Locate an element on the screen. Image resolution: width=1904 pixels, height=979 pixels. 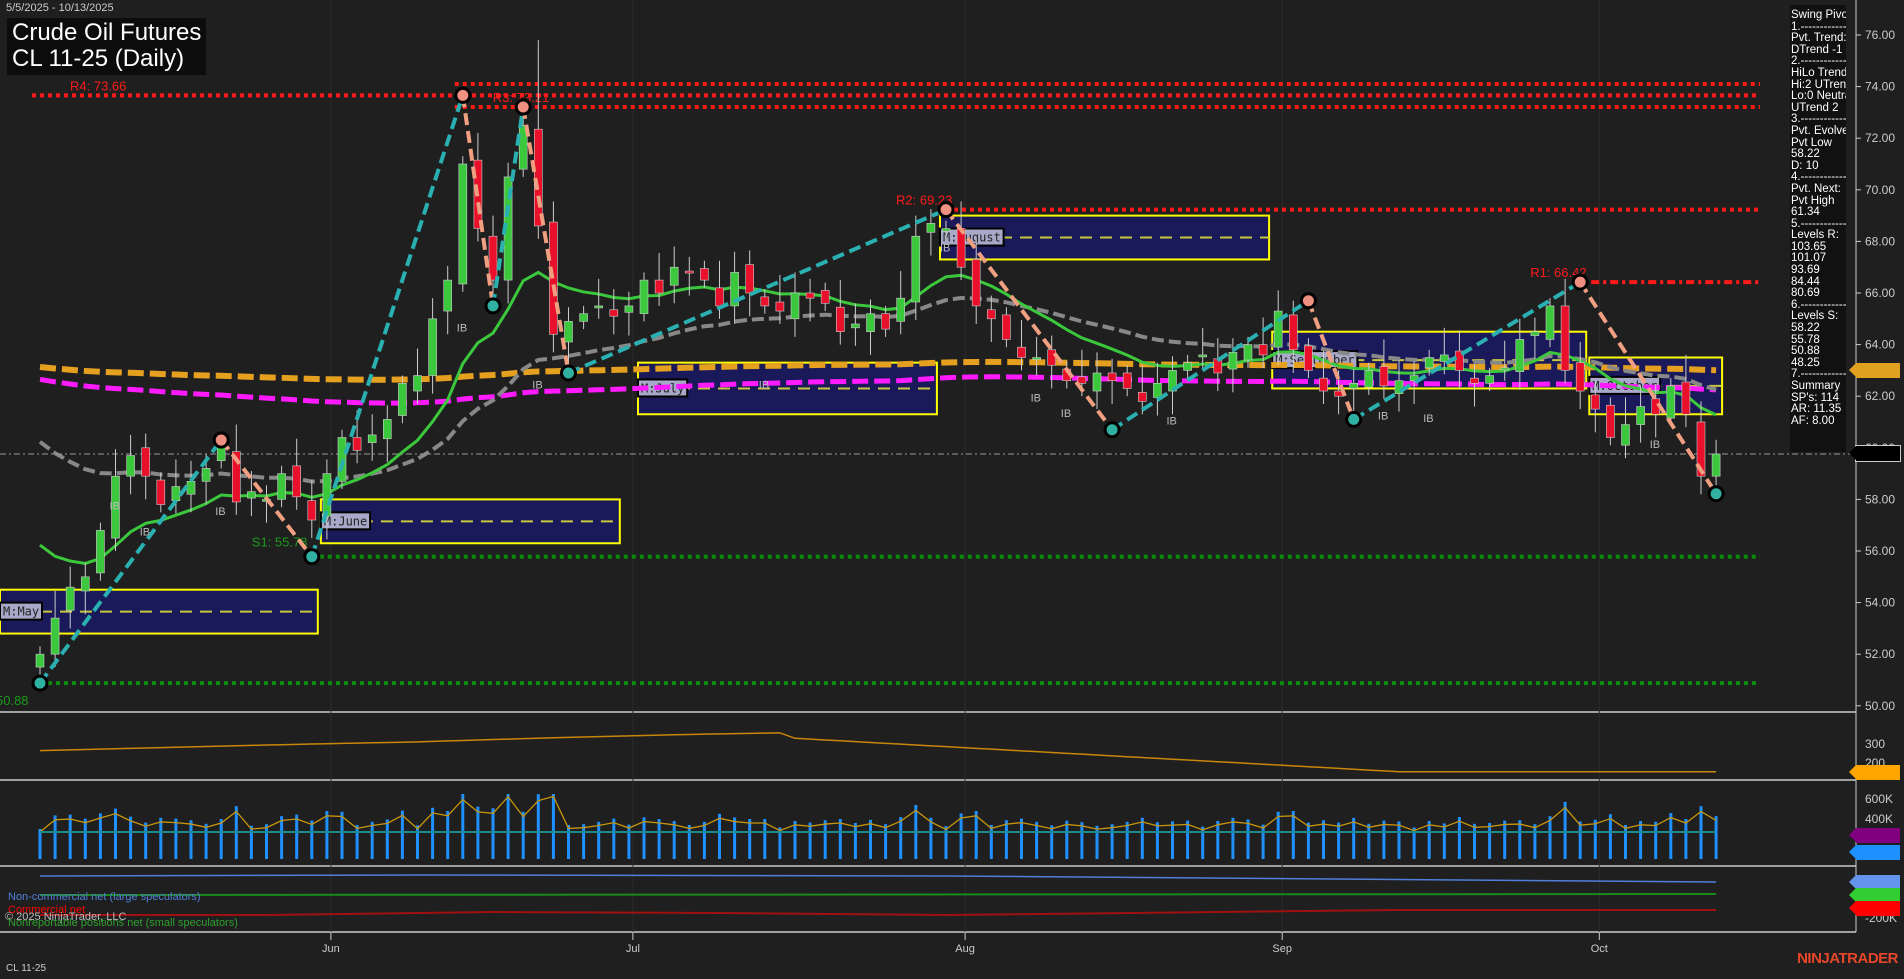
swing-pivot-line: Pvt. Next: is located at coordinates (1816, 188).